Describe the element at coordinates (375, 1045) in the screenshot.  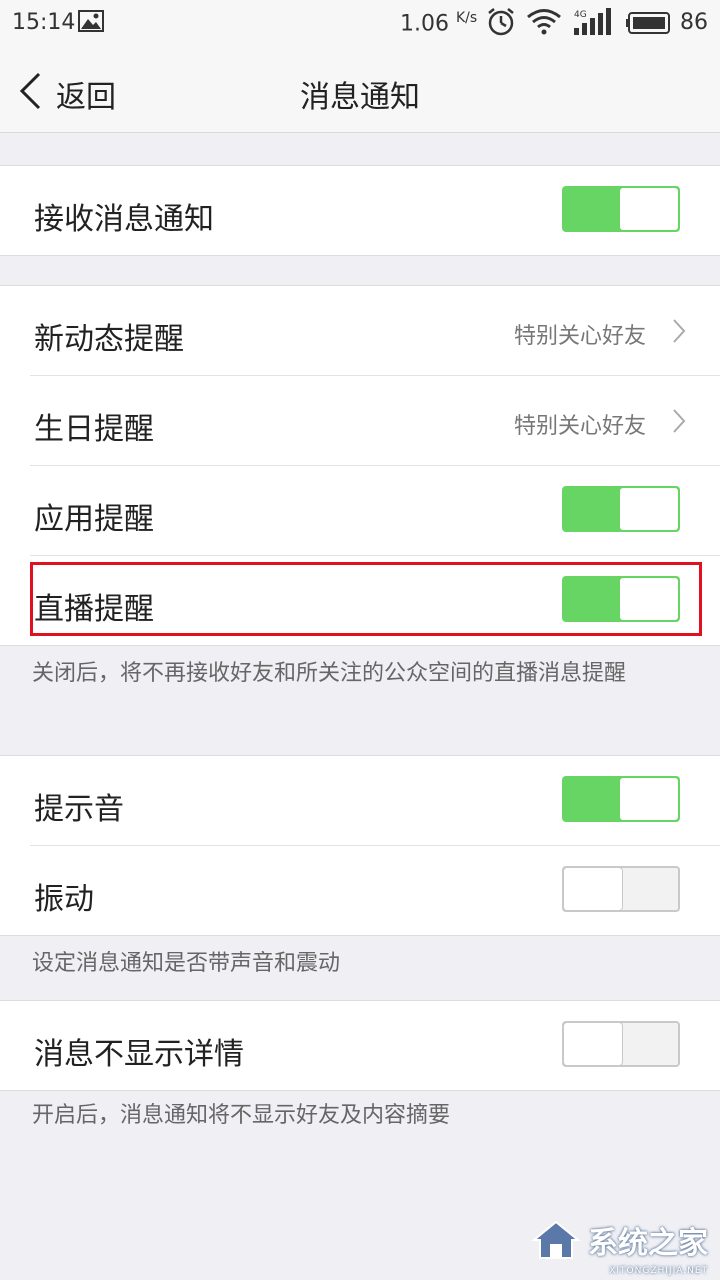
I see `row-hide-detail: 消息不显示详情` at that location.